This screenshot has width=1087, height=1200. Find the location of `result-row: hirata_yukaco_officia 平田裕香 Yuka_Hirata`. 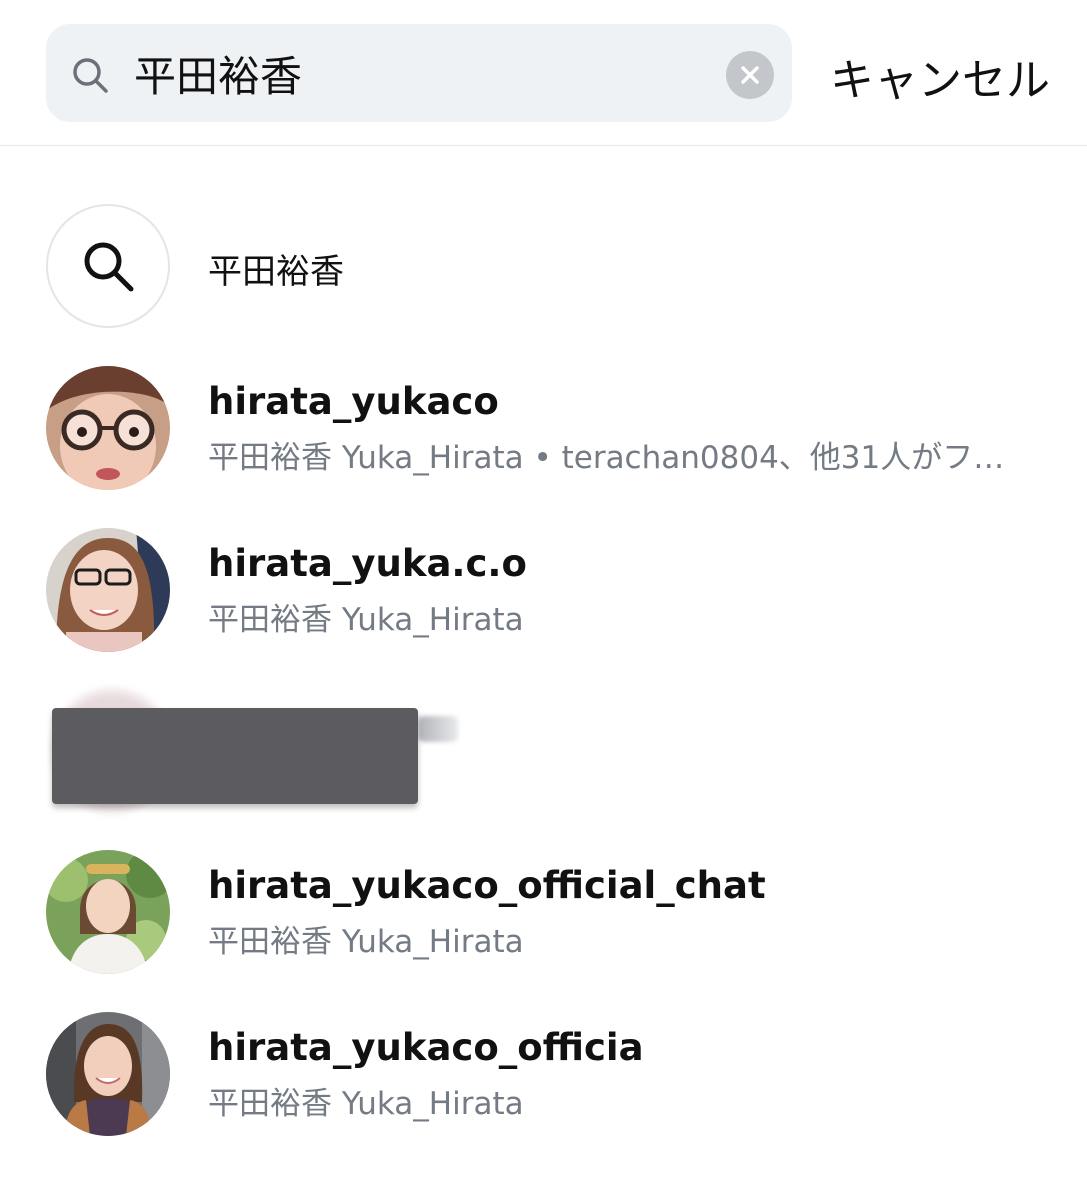

result-row: hirata_yukaco_officia 平田裕香 Yuka_Hirata is located at coordinates (543, 1077).